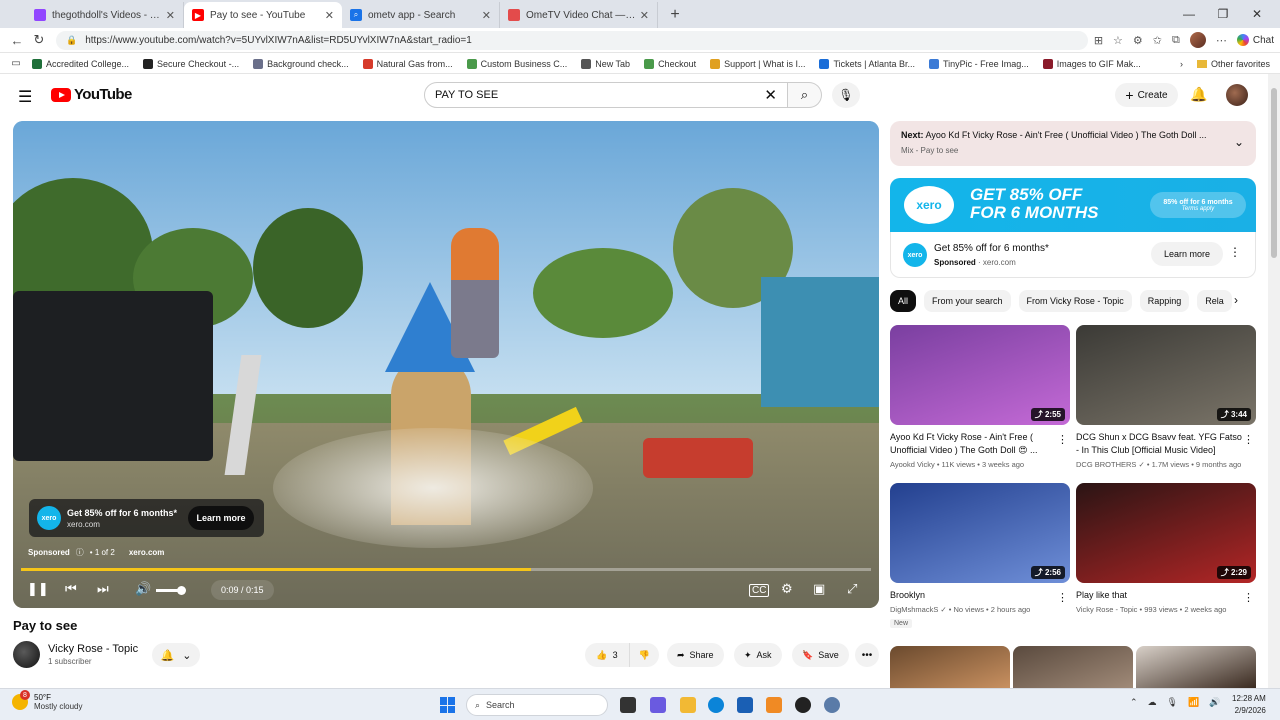 This screenshot has width=1280, height=720. Describe the element at coordinates (867, 655) in the screenshot. I see `more-actions-button: •••` at that location.